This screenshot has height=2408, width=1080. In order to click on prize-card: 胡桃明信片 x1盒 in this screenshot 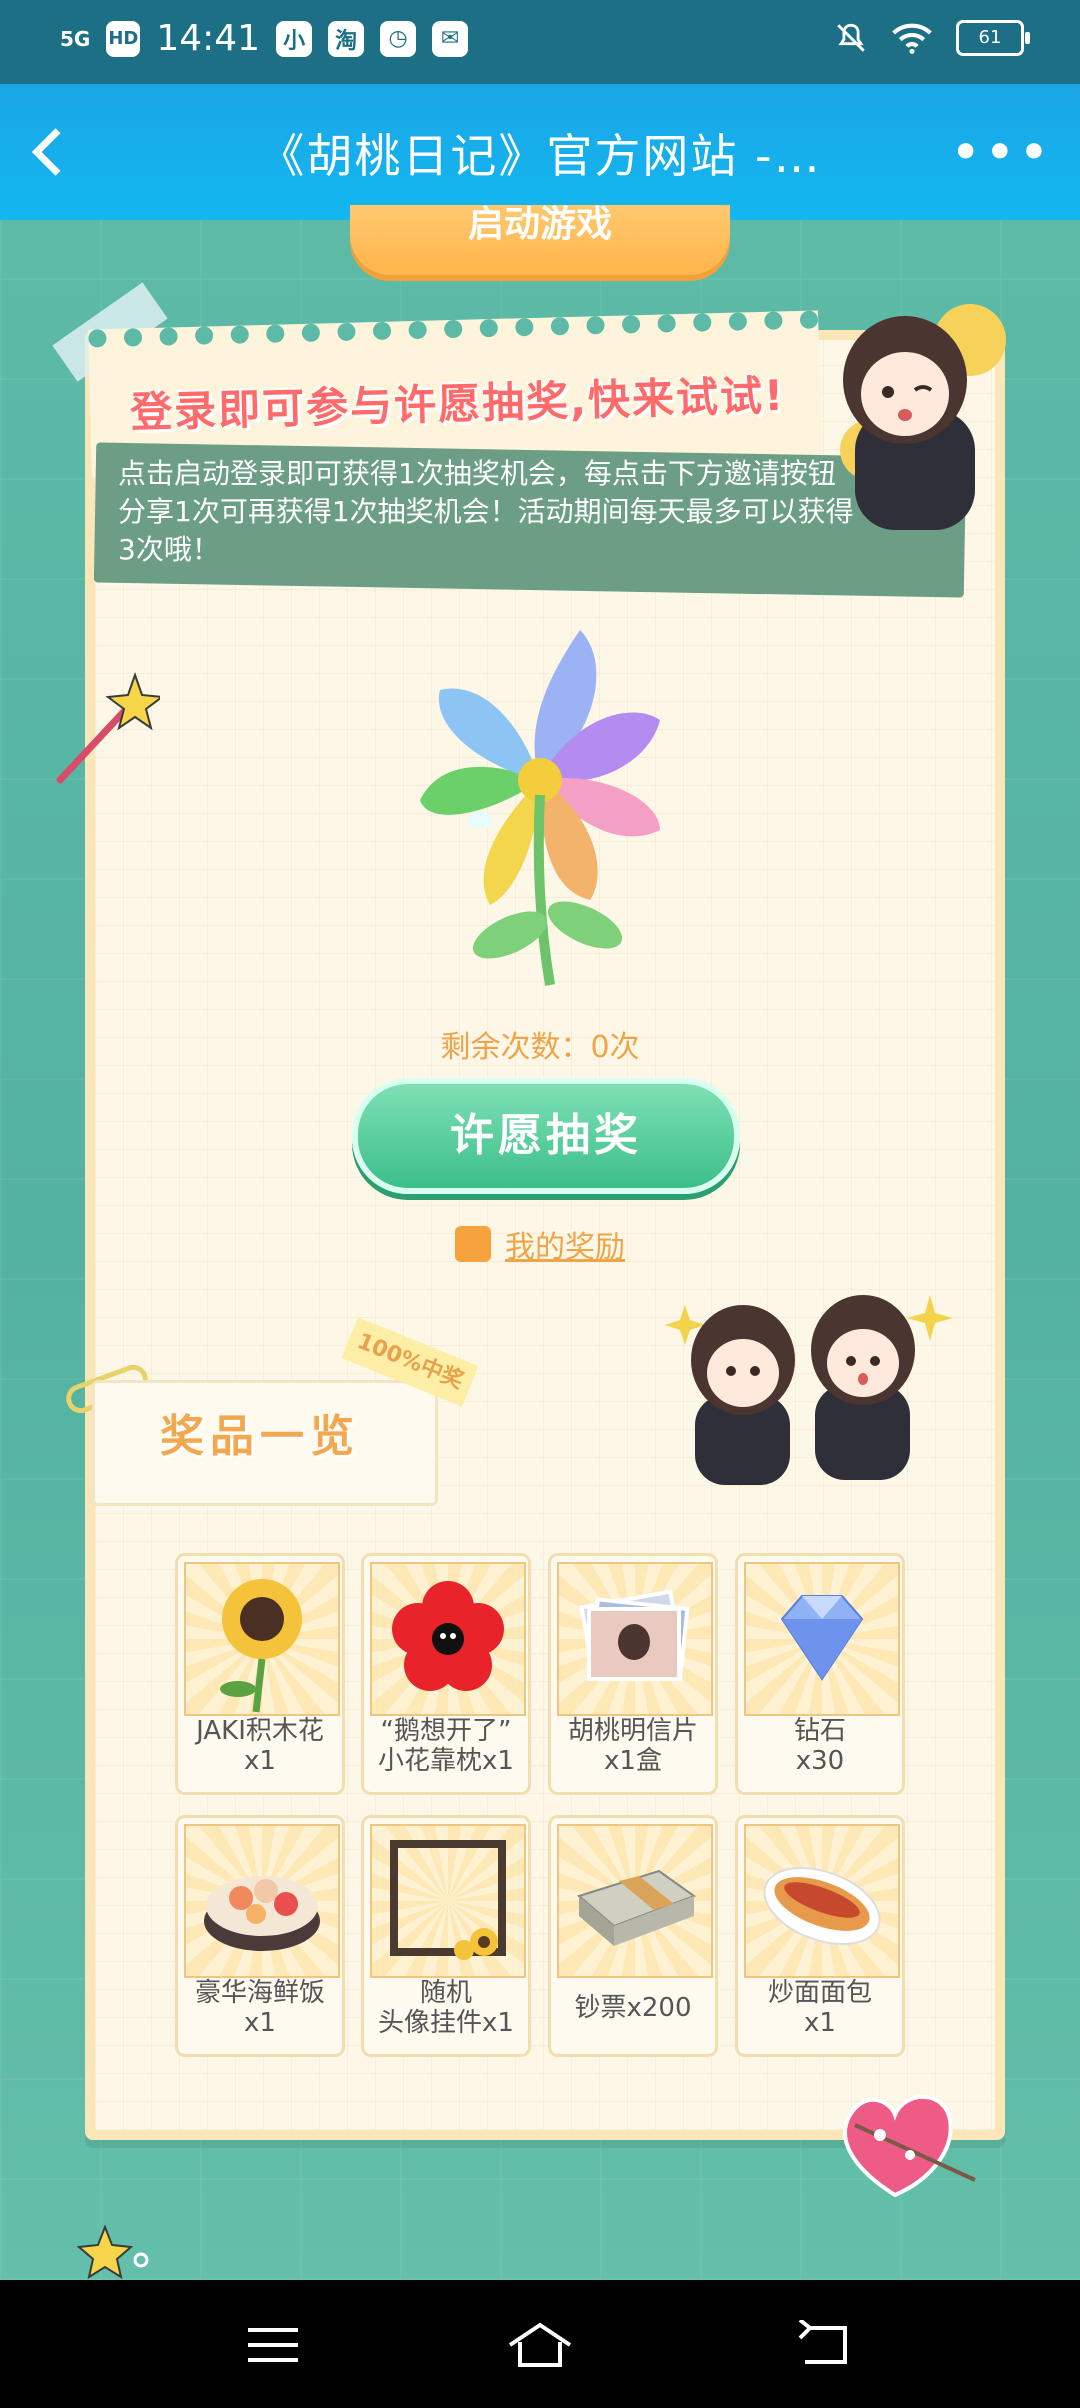, I will do `click(633, 1674)`.